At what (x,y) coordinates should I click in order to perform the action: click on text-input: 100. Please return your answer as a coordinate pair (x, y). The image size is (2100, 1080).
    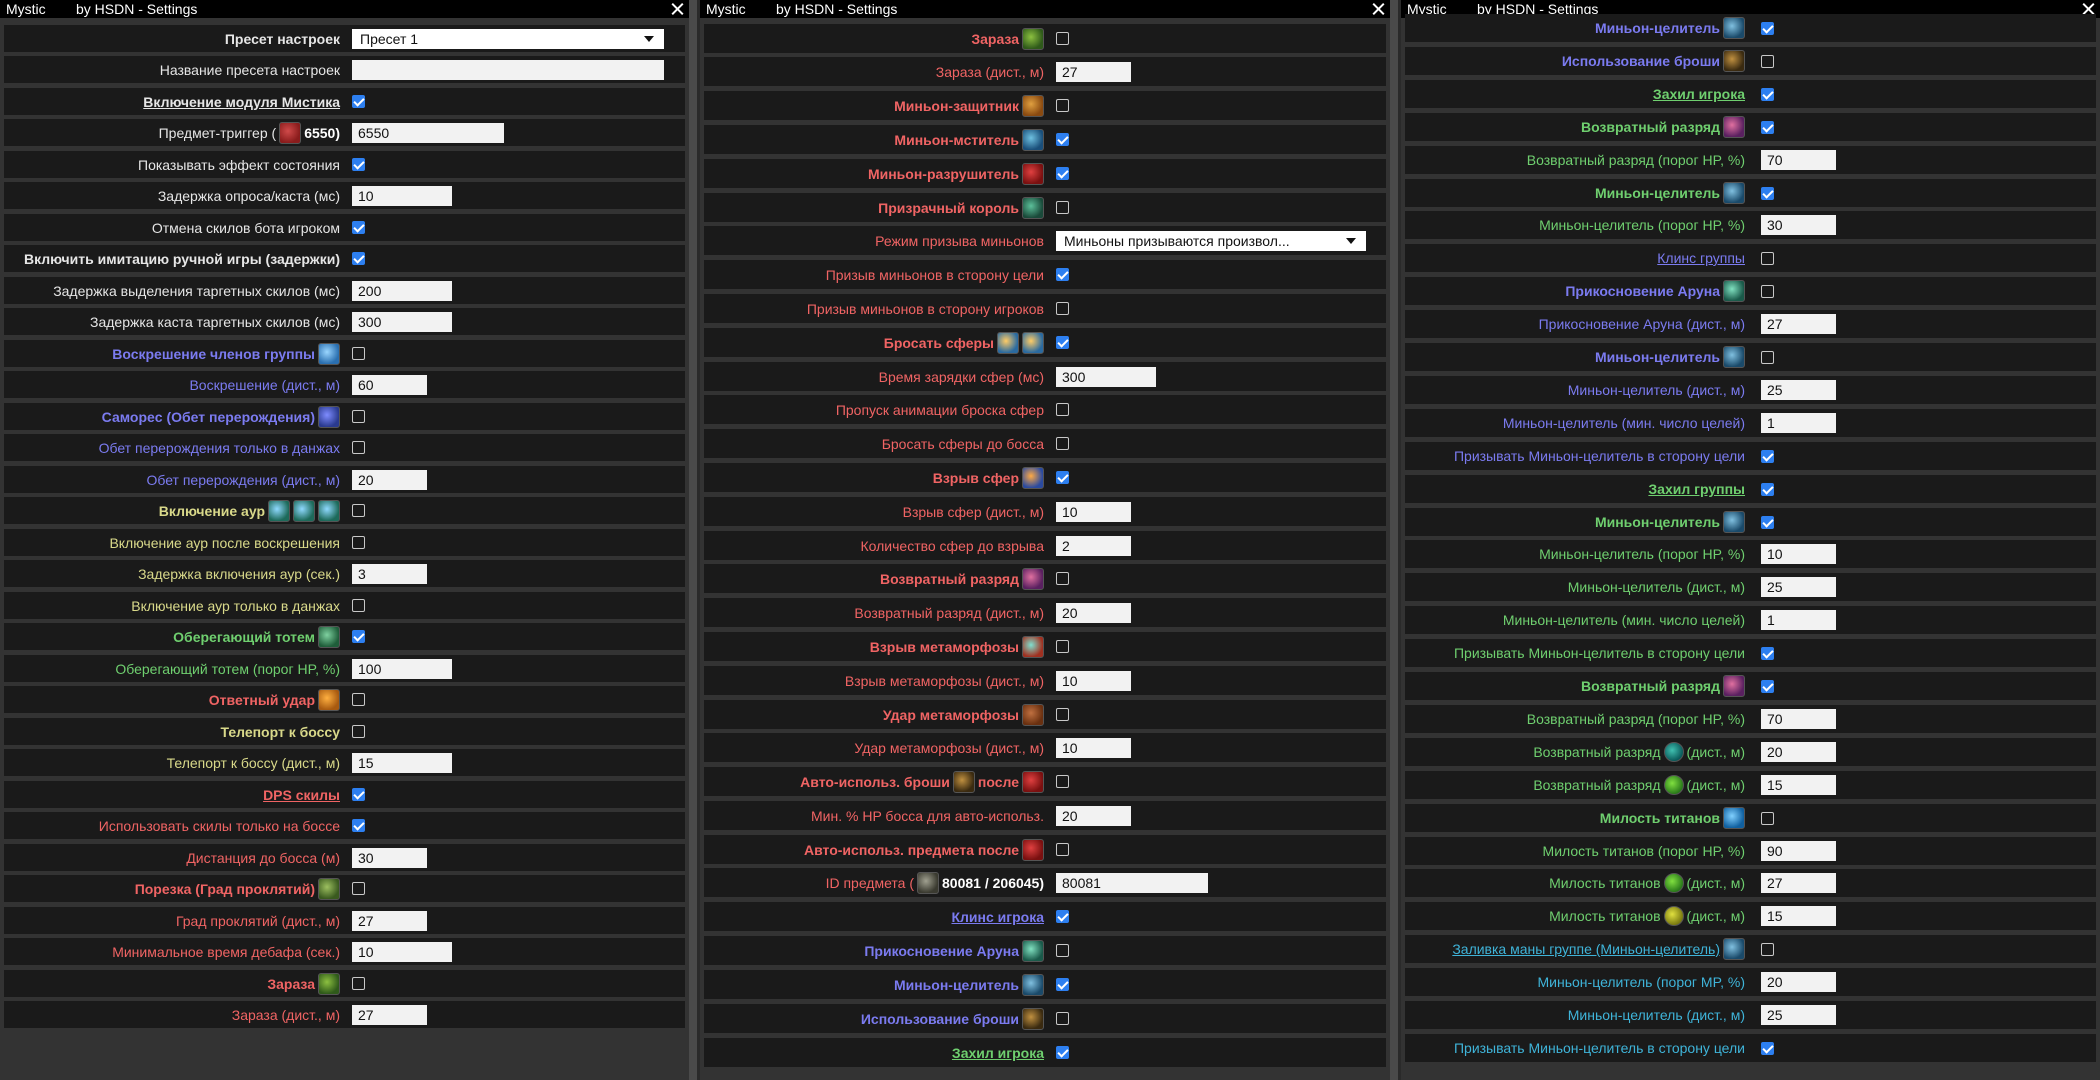
    Looking at the image, I should click on (402, 668).